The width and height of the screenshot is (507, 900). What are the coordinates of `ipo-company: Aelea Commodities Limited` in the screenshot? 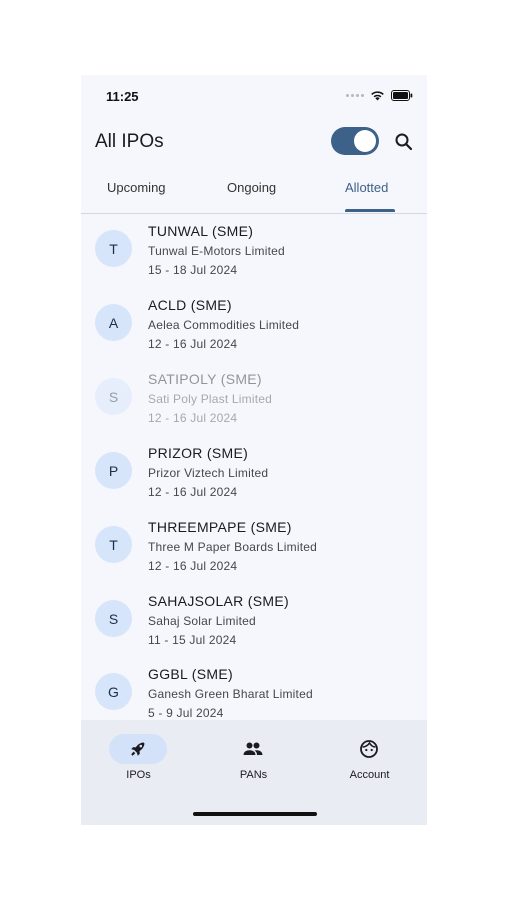 It's located at (224, 325).